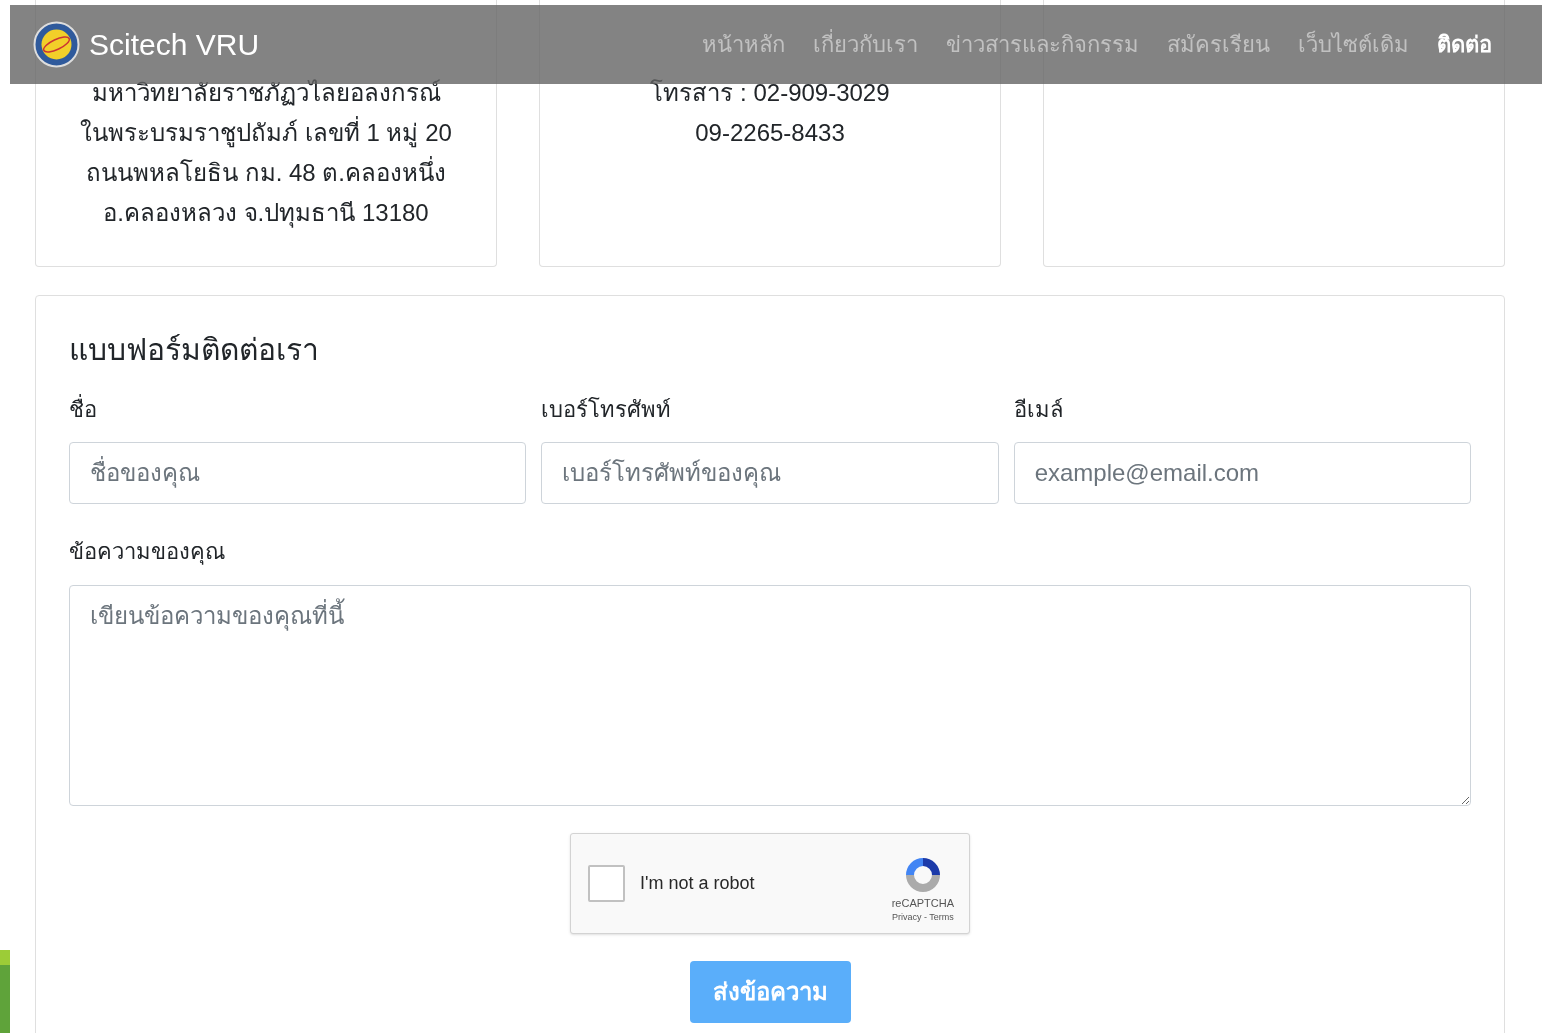 The width and height of the screenshot is (1542, 1033). I want to click on info-text: มหาวิทยาลัยราชภัฏวไลยอลงกรณ์, so click(266, 93).